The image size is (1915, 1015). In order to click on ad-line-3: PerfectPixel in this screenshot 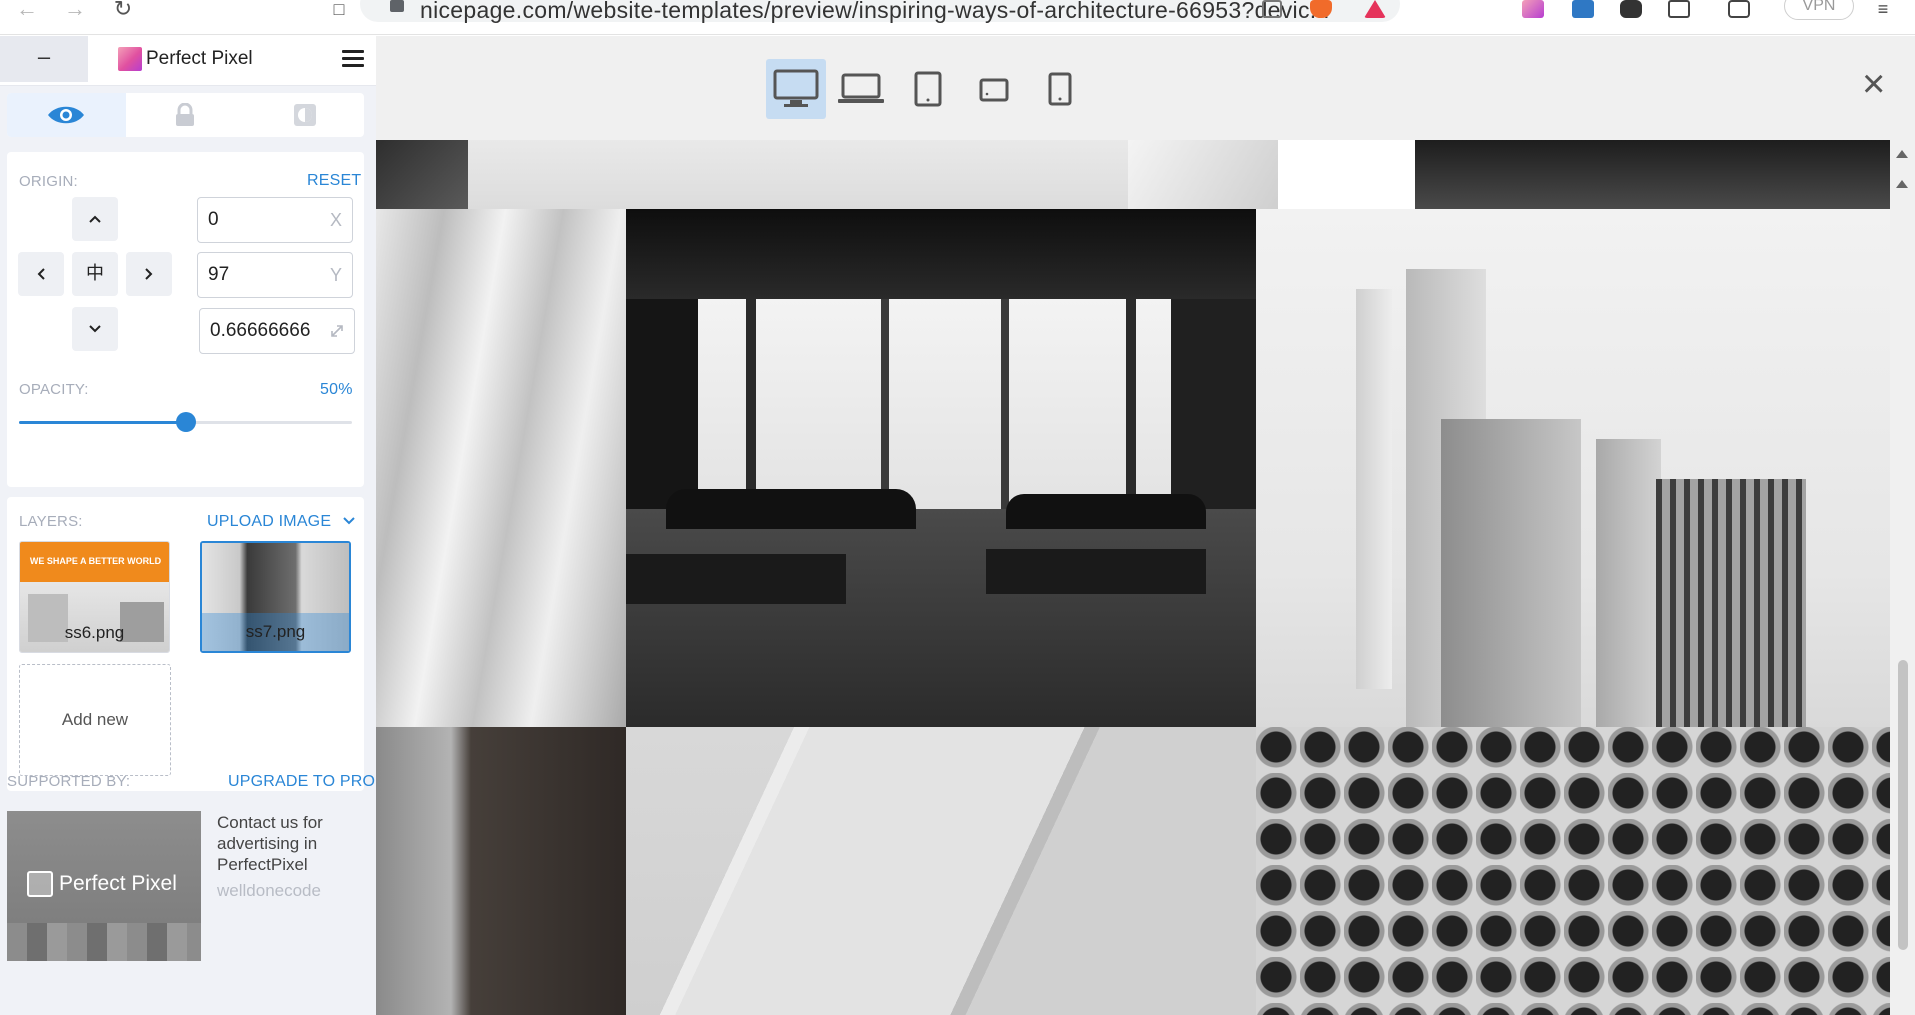, I will do `click(262, 864)`.